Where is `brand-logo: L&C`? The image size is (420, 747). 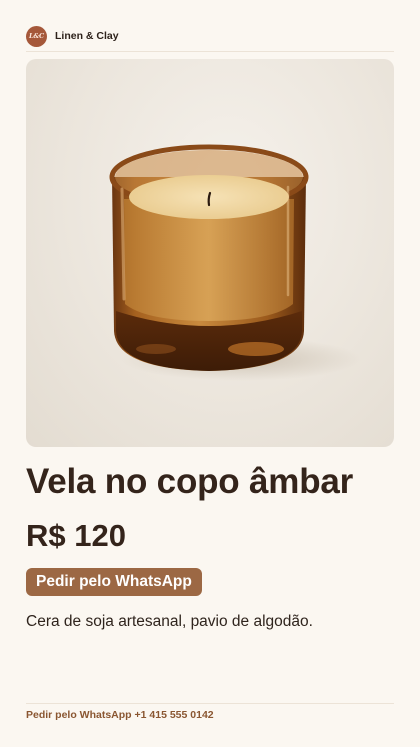 brand-logo: L&C is located at coordinates (36, 36).